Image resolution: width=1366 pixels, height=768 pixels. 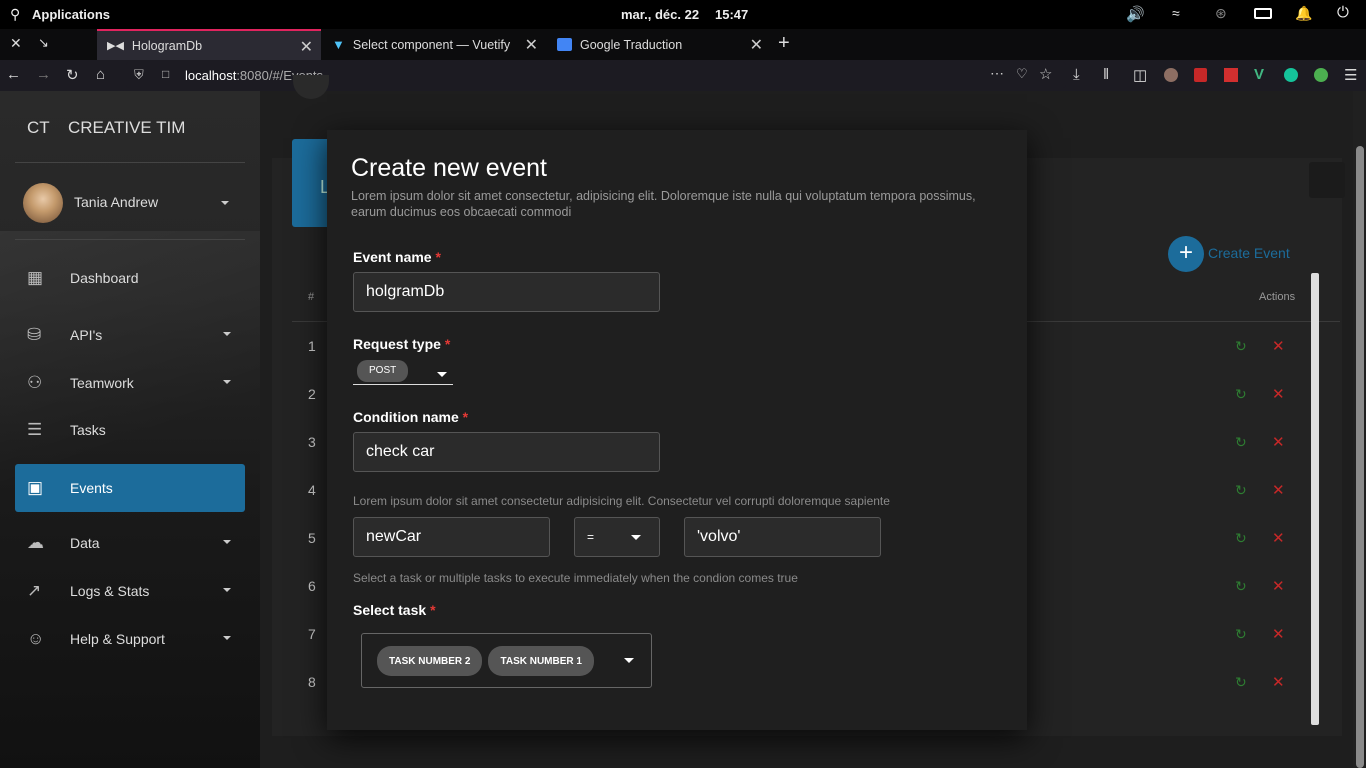 What do you see at coordinates (130, 278) in the screenshot?
I see `sidebar-item-dashboard: ▦ Dashboard` at bounding box center [130, 278].